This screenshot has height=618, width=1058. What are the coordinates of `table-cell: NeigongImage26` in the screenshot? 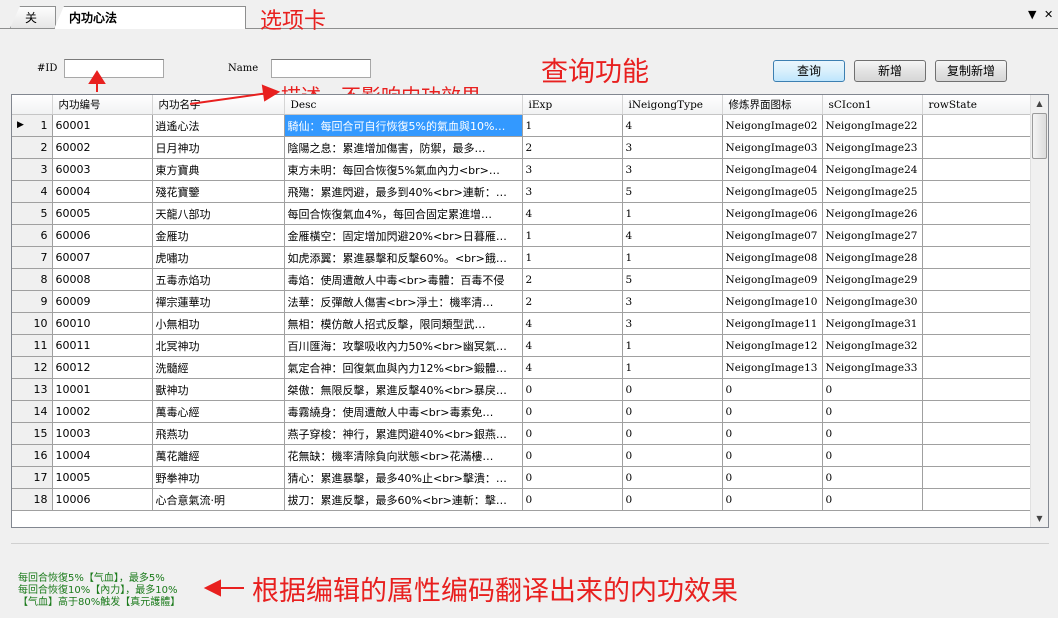 It's located at (872, 213).